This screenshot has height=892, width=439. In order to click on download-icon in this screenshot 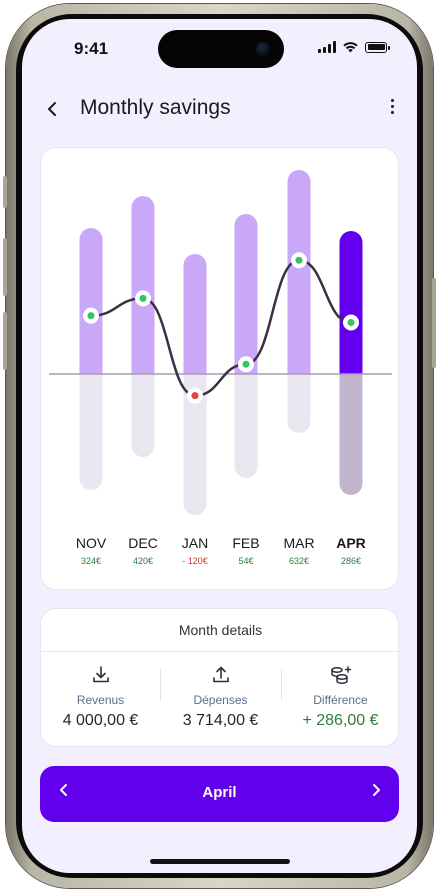, I will do `click(100, 674)`.